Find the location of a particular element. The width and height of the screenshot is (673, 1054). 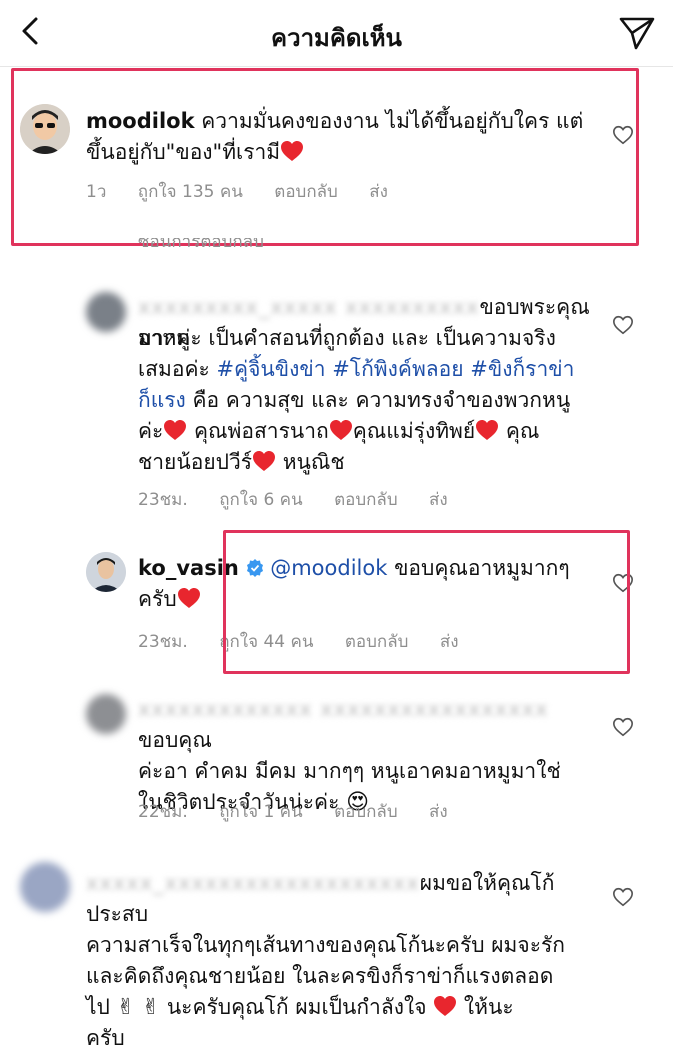

comment-body: ค่ะอา คำคม มีคม มากๆๆ หนูเอาคมอาหมูมาใช่ is located at coordinates (349, 771).